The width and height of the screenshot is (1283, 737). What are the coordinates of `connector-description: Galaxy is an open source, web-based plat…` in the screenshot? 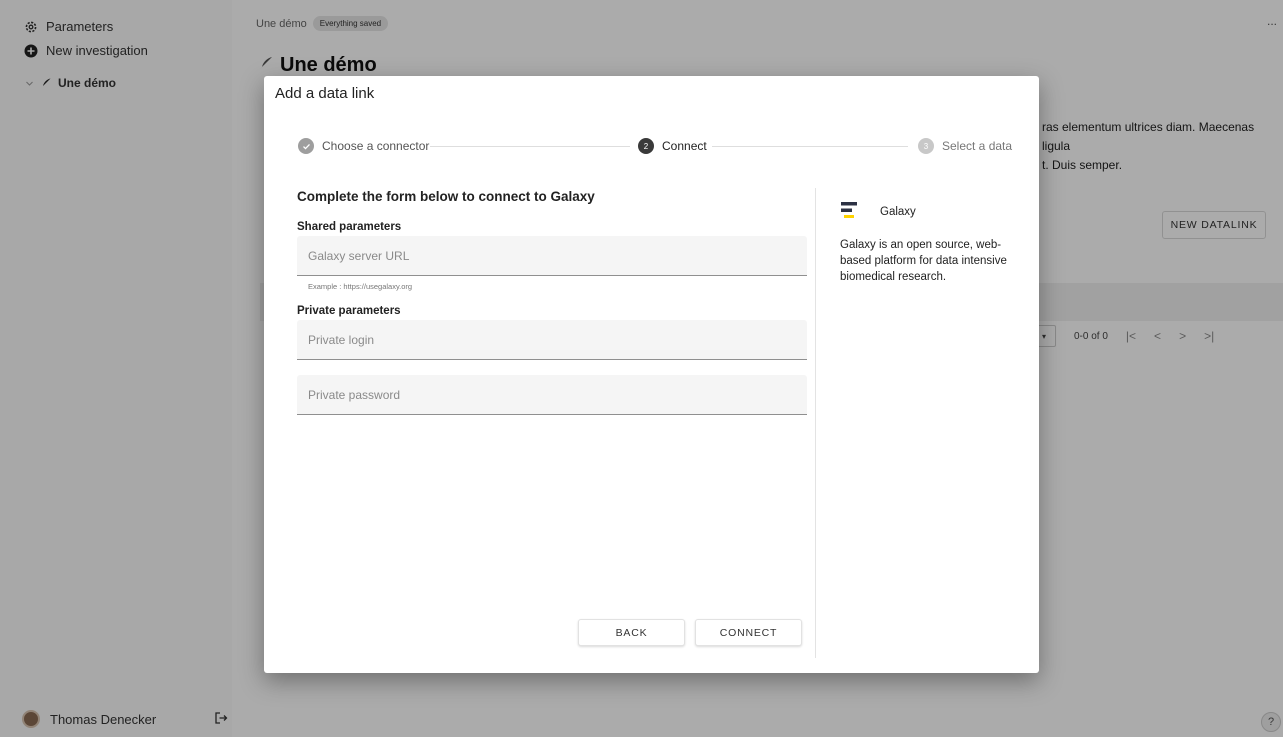 It's located at (923, 261).